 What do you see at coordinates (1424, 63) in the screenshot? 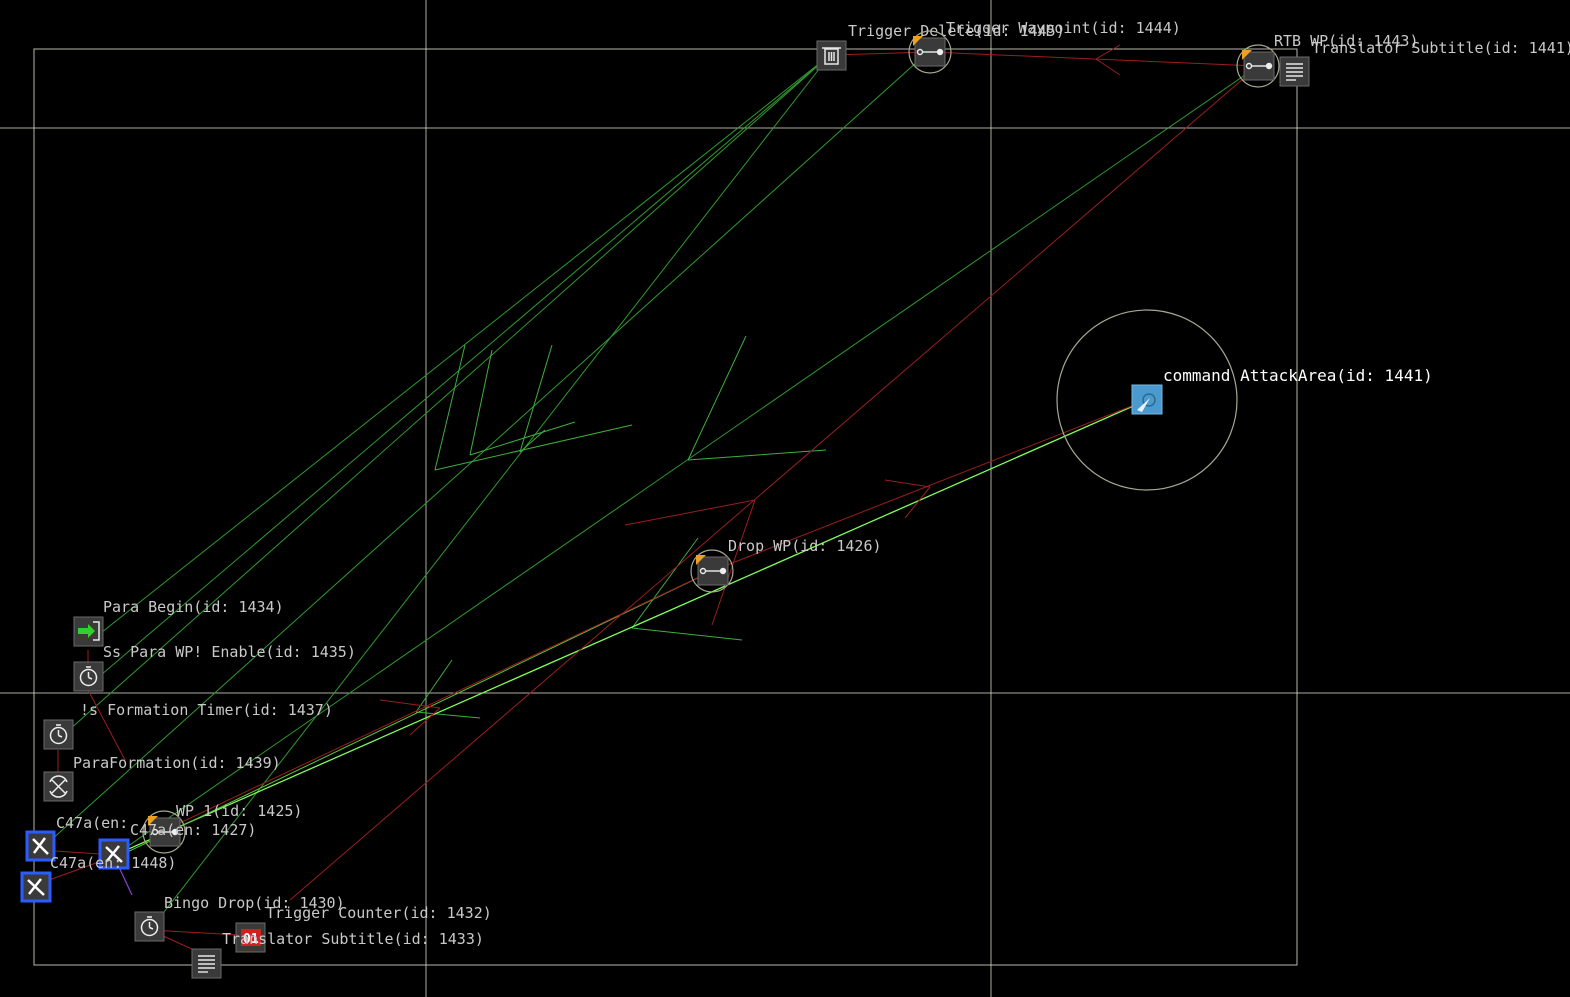
I see `translator-subtitle-top-node: Translator Subtitle(id: 1441)` at bounding box center [1424, 63].